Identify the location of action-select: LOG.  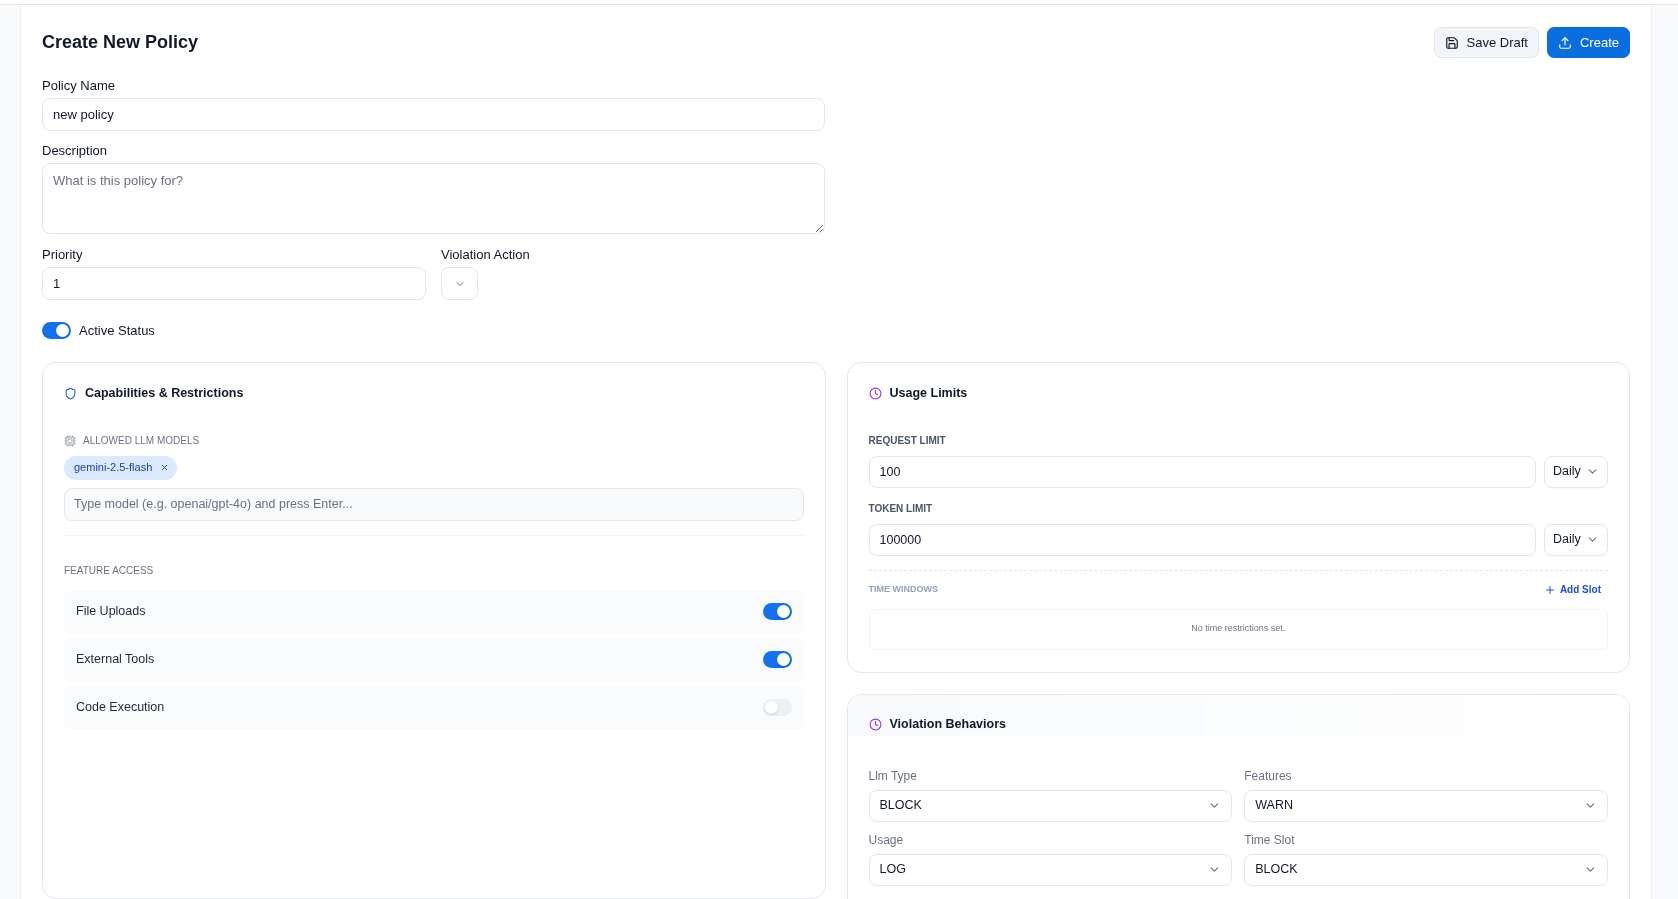
(1050, 869).